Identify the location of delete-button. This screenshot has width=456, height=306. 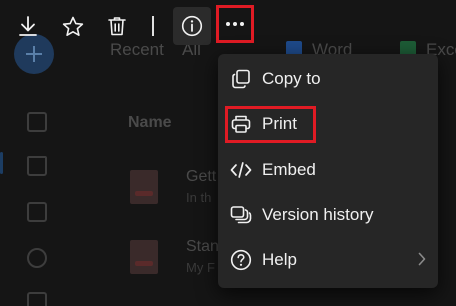
(117, 26).